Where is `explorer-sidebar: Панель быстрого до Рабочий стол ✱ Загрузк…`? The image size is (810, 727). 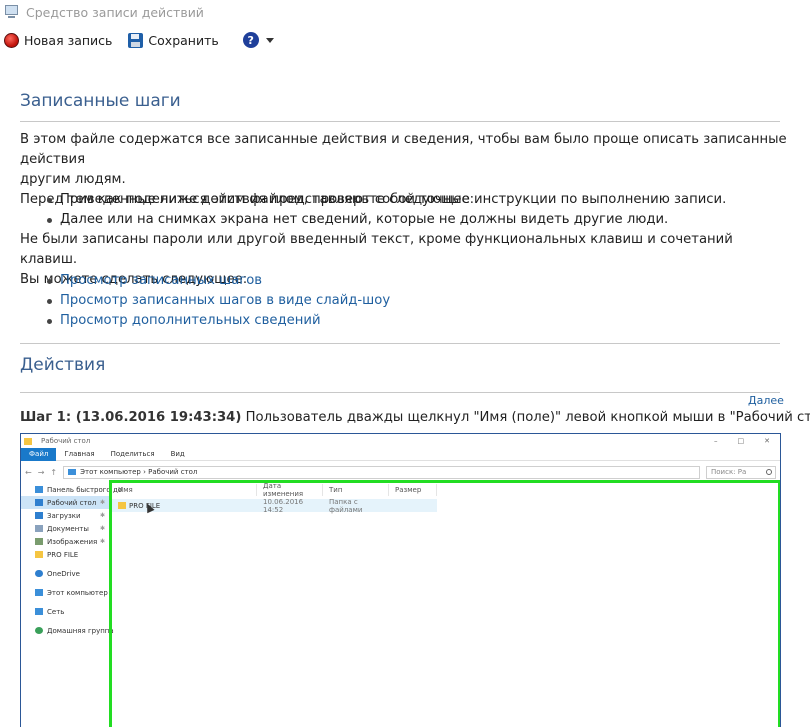 explorer-sidebar: Панель быстрого до Рабочий стол ✱ Загрузк… is located at coordinates (71, 605).